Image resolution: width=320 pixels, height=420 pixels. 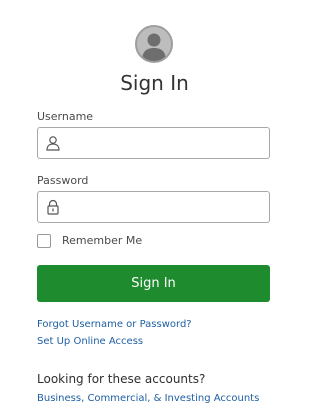 What do you see at coordinates (53, 207) in the screenshot?
I see `lock-icon` at bounding box center [53, 207].